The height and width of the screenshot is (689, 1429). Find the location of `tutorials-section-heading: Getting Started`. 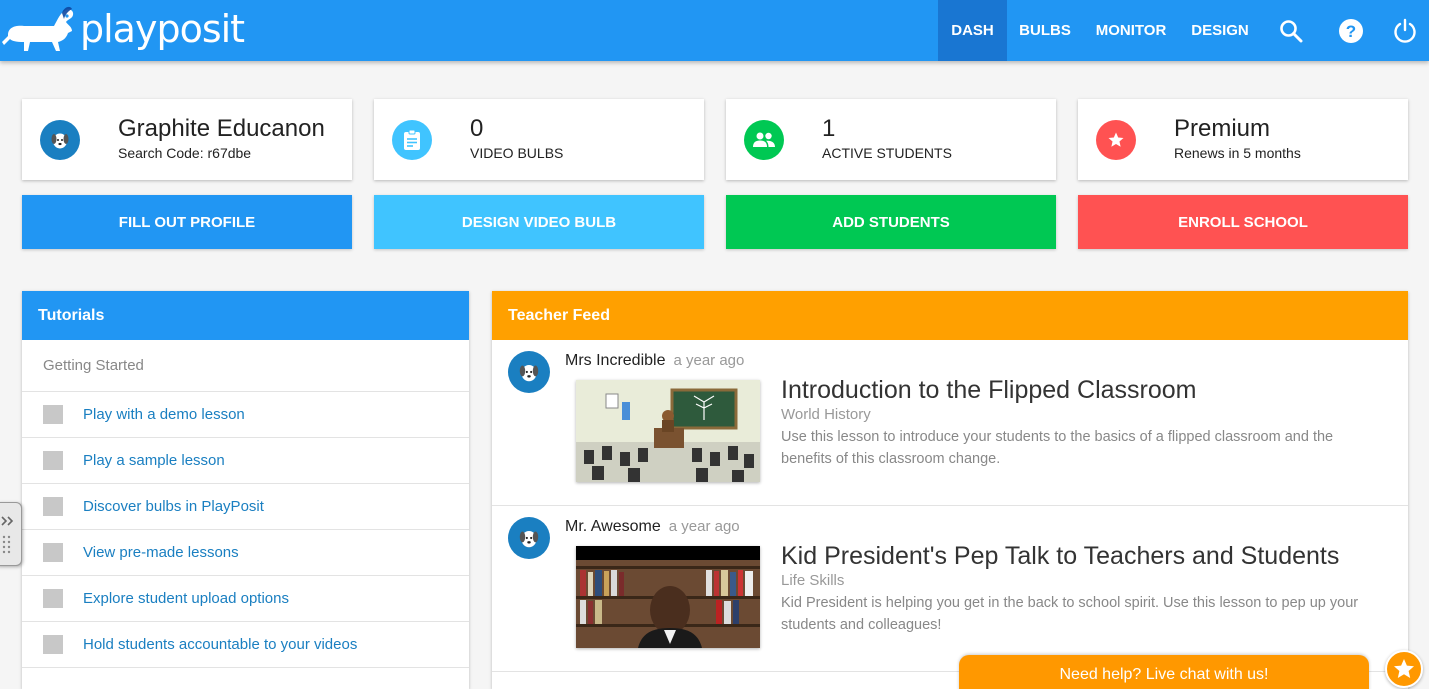

tutorials-section-heading: Getting Started is located at coordinates (245, 366).